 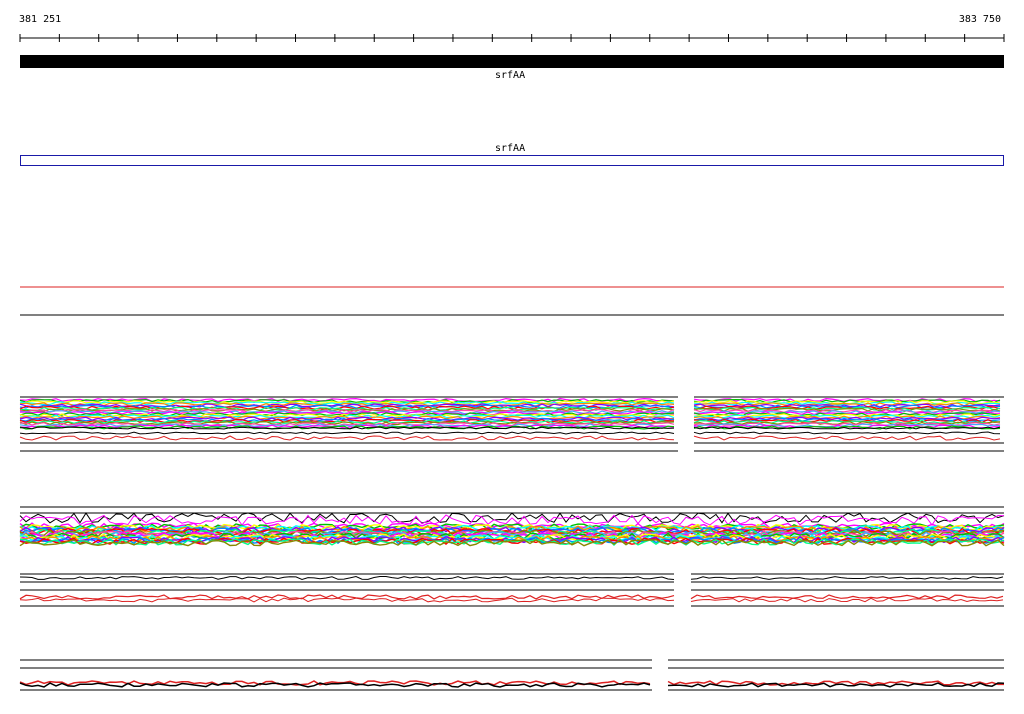 I want to click on scale-ruler, so click(x=512, y=38).